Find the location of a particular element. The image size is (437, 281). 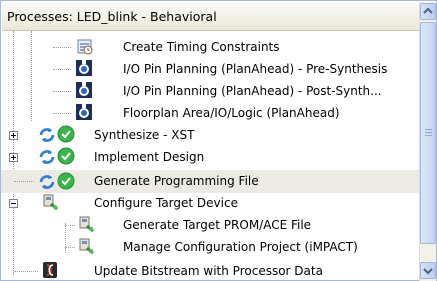

tree-item-label: Generate Programming File is located at coordinates (176, 181).